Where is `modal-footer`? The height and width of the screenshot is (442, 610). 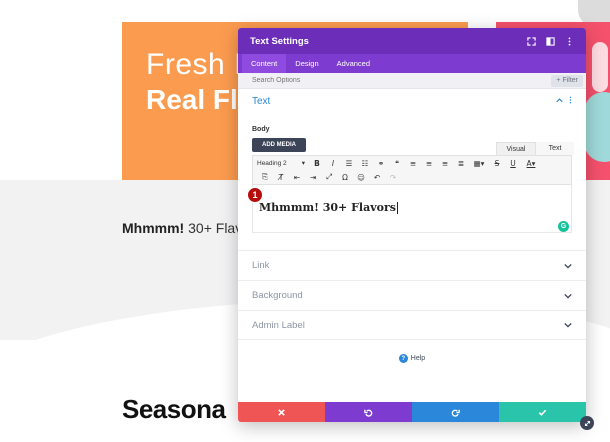
modal-footer is located at coordinates (412, 412).